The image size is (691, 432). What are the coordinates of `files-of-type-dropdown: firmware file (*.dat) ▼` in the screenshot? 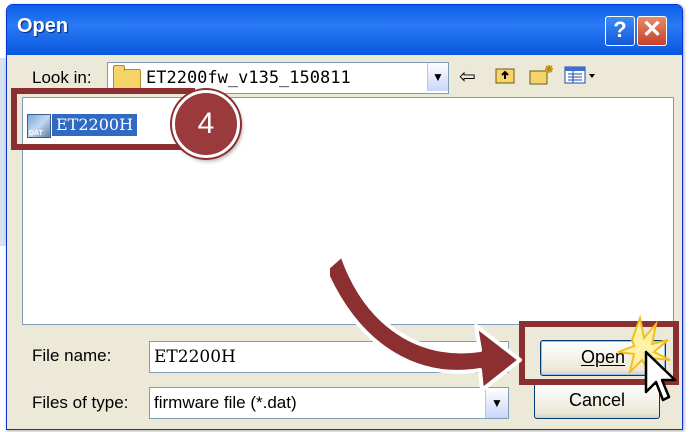 It's located at (329, 403).